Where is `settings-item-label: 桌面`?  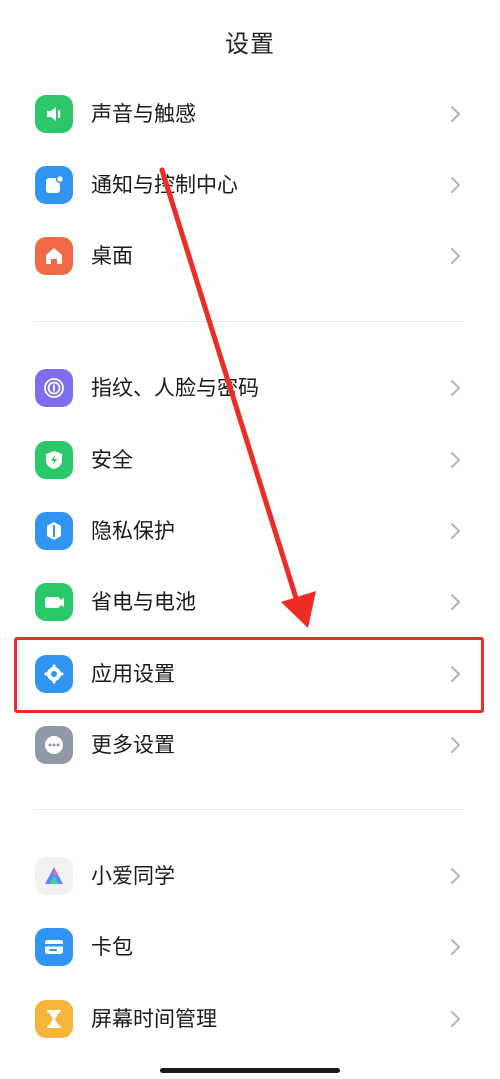 settings-item-label: 桌面 is located at coordinates (112, 256).